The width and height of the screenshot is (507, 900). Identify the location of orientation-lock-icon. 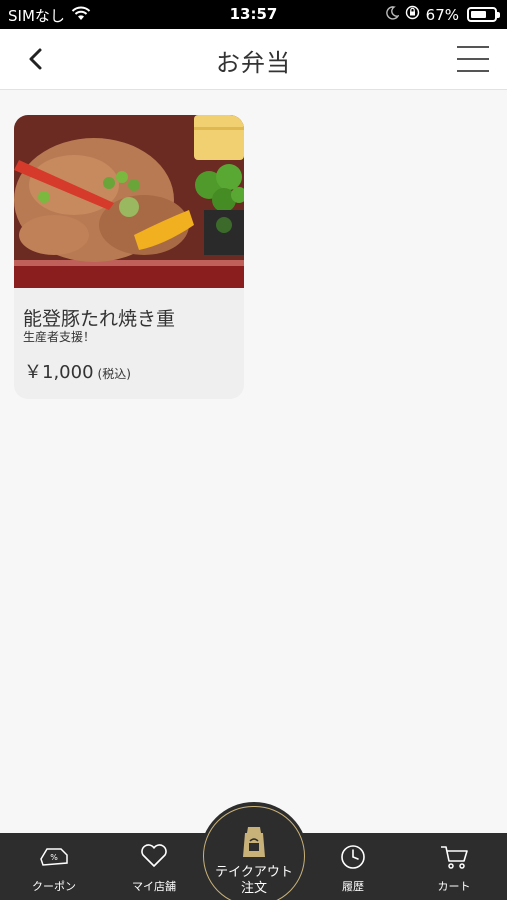
(412, 14).